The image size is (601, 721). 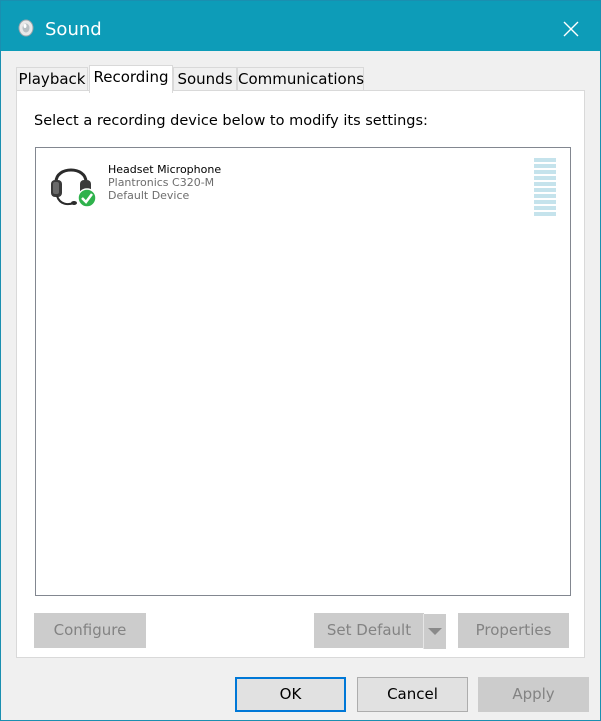 What do you see at coordinates (290, 694) in the screenshot?
I see `ok-button: OK` at bounding box center [290, 694].